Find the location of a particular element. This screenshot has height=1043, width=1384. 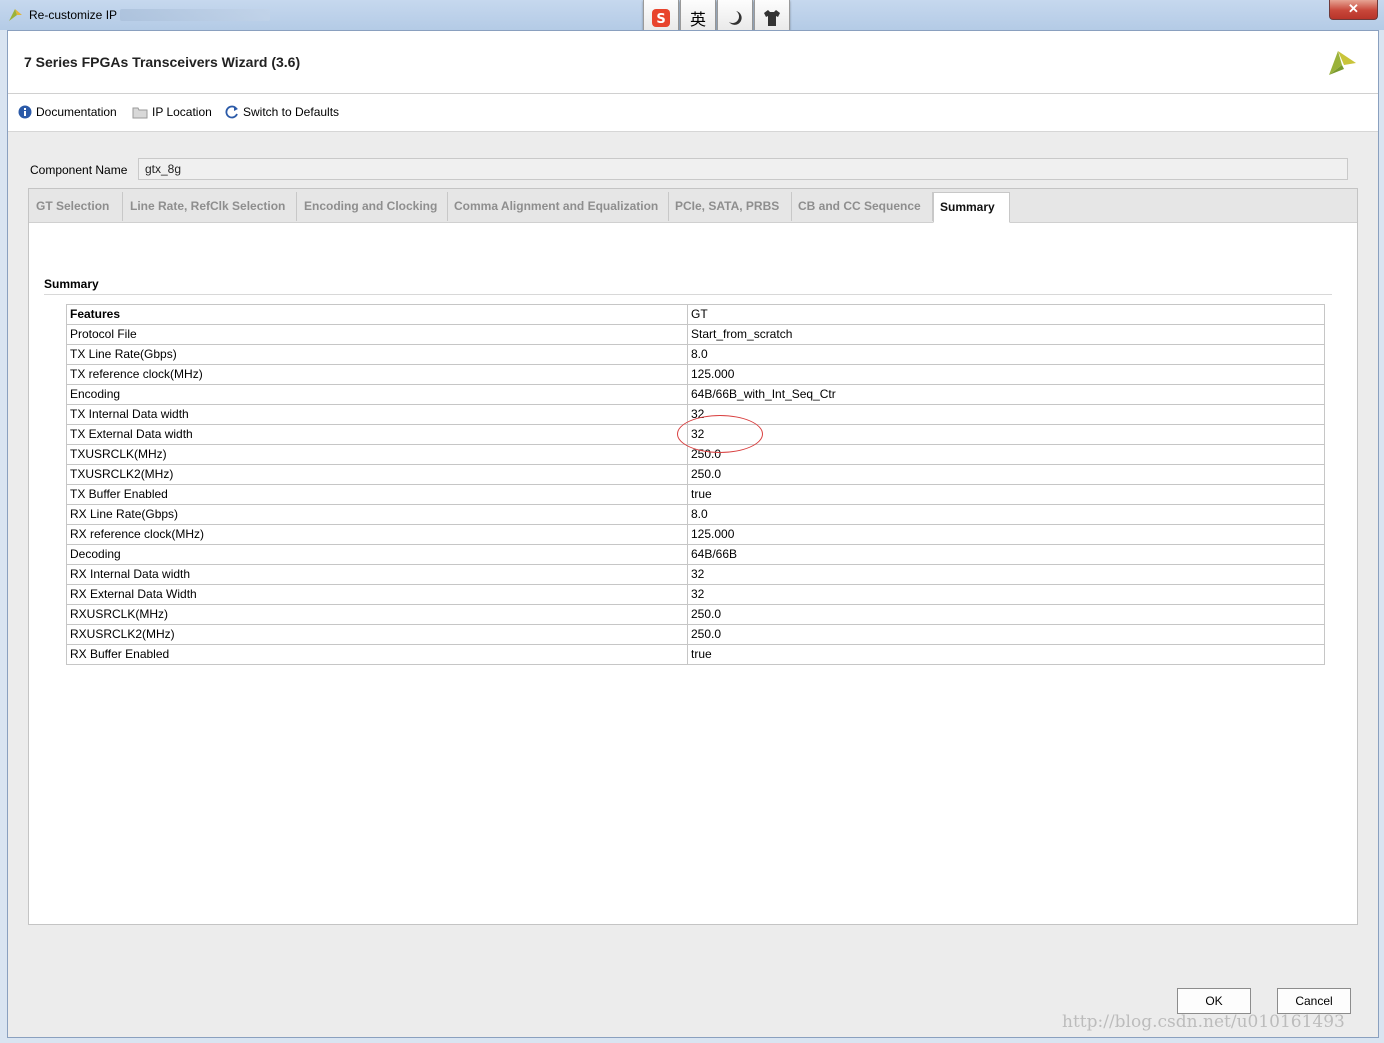

dialog-header: 7 Series FPGAs Transceivers Wizard (3.6) is located at coordinates (693, 62).